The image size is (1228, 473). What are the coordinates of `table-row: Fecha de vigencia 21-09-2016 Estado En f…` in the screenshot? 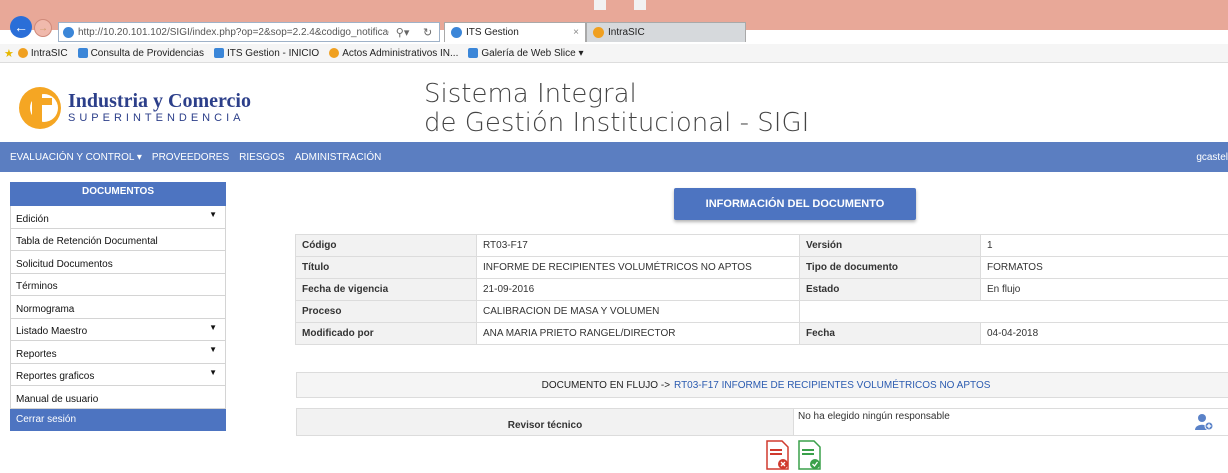 It's located at (762, 290).